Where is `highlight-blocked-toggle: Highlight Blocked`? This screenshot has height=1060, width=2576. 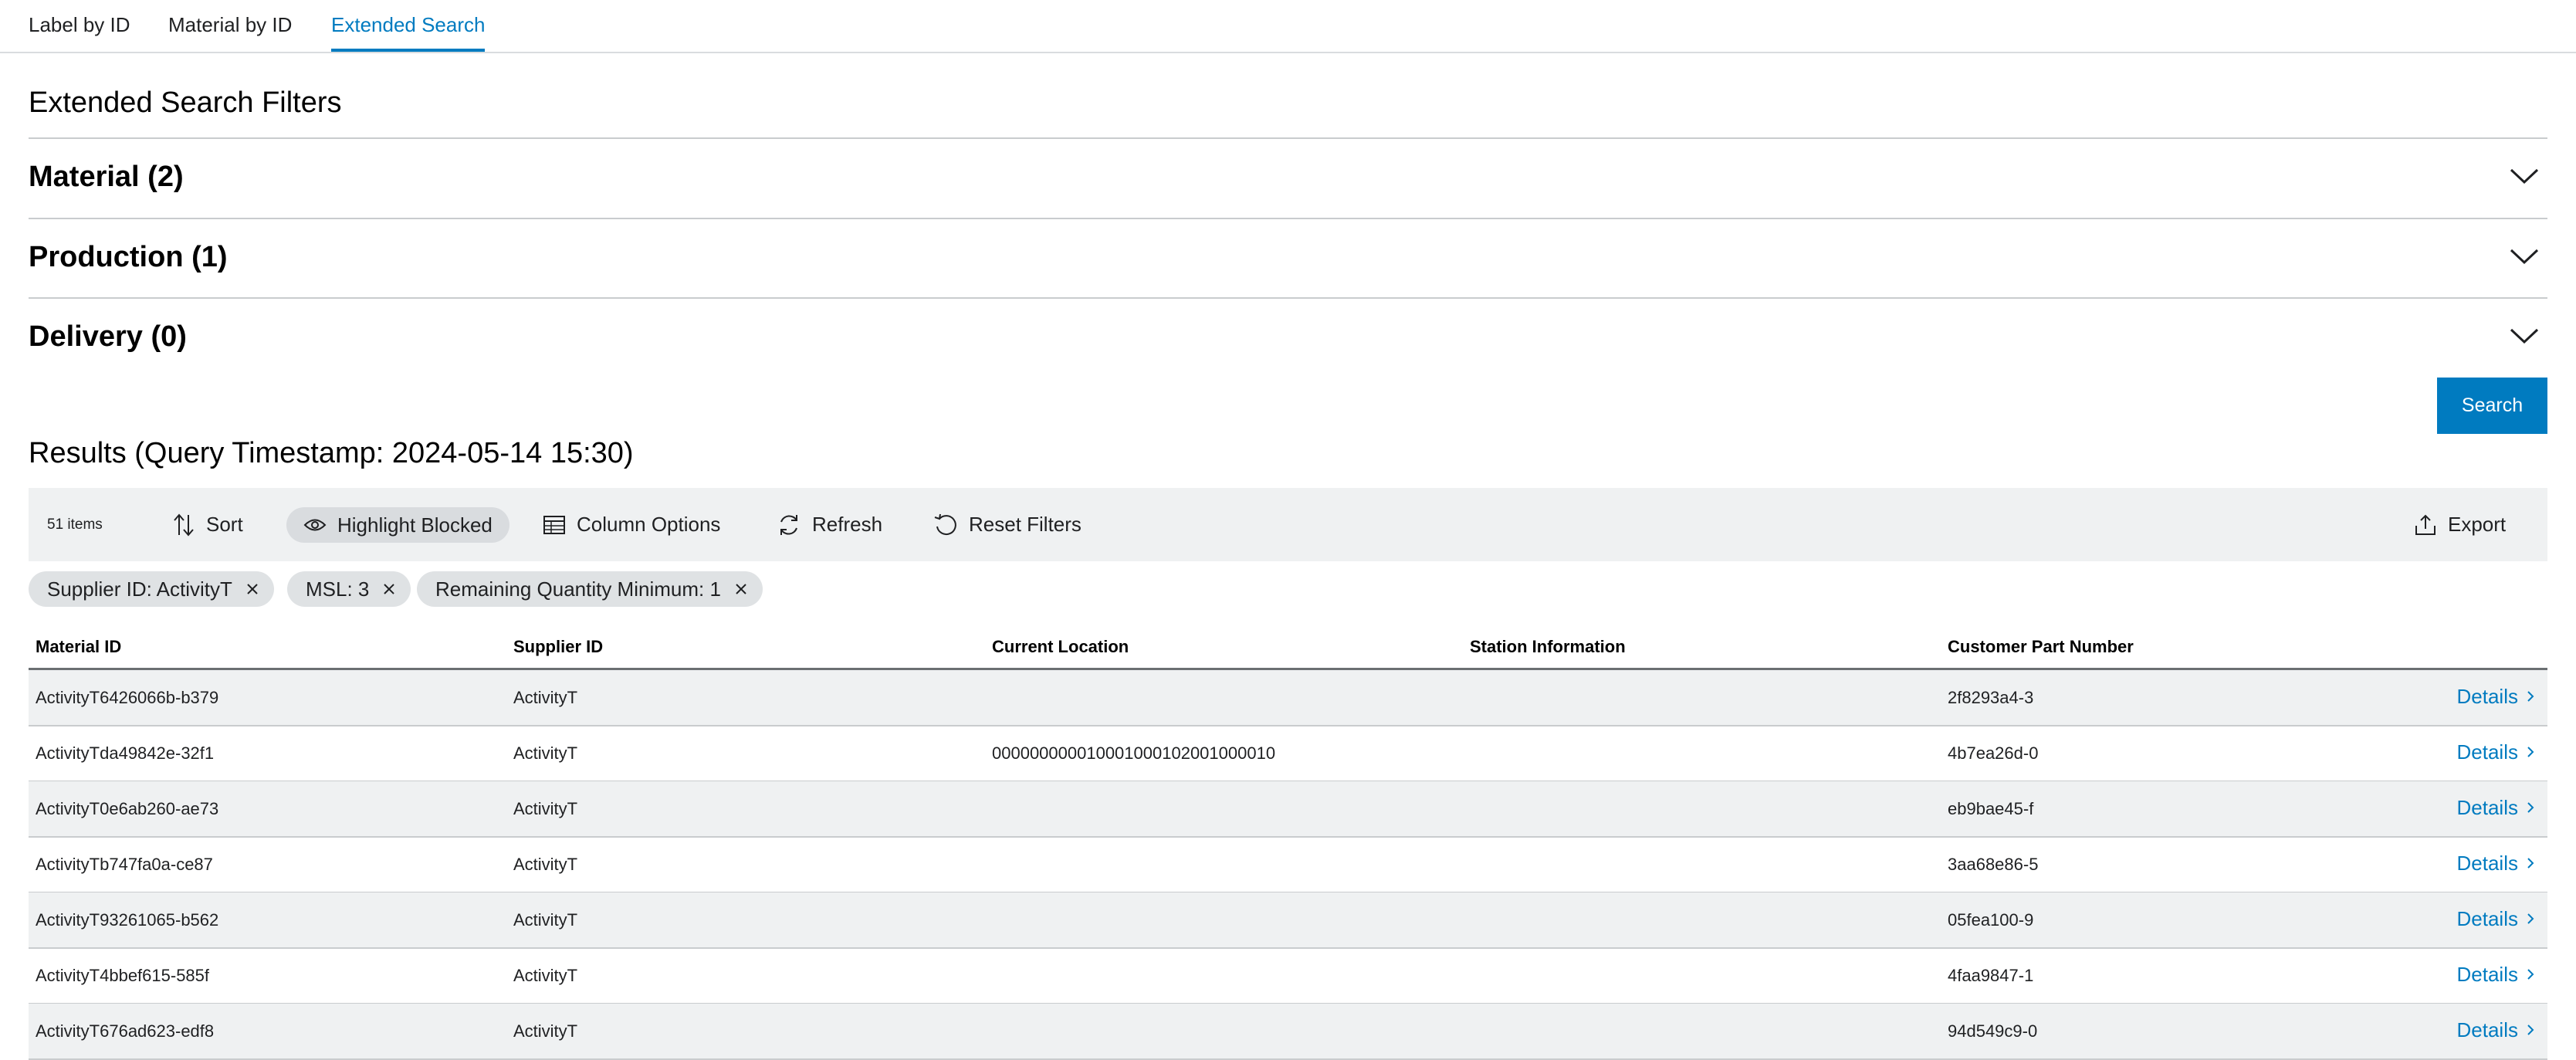
highlight-blocked-toggle: Highlight Blocked is located at coordinates (398, 525).